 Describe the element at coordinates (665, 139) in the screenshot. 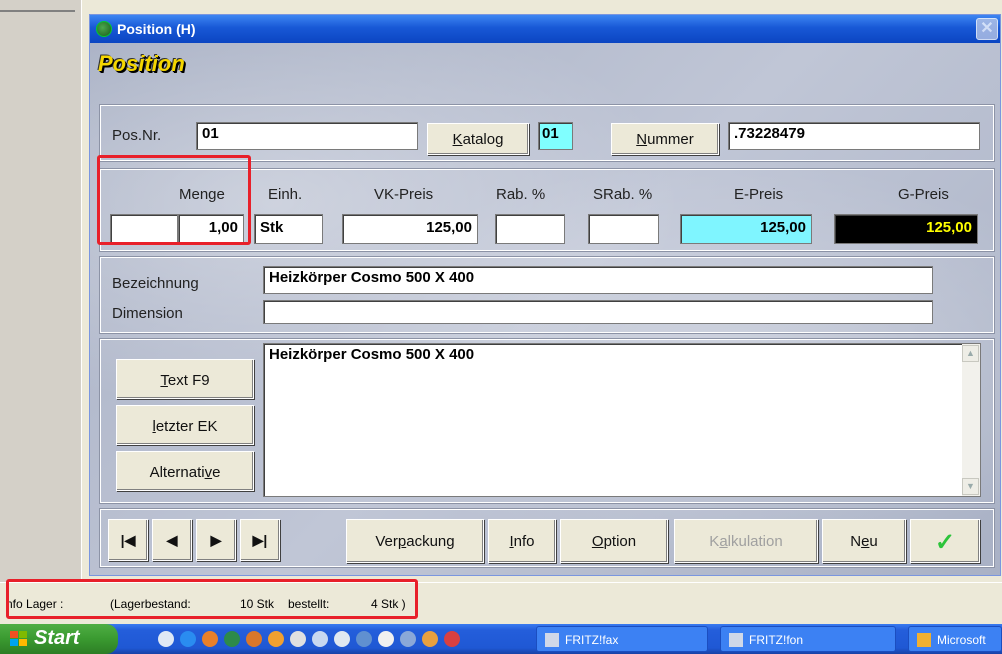

I see `nummer-button: Nummer` at that location.